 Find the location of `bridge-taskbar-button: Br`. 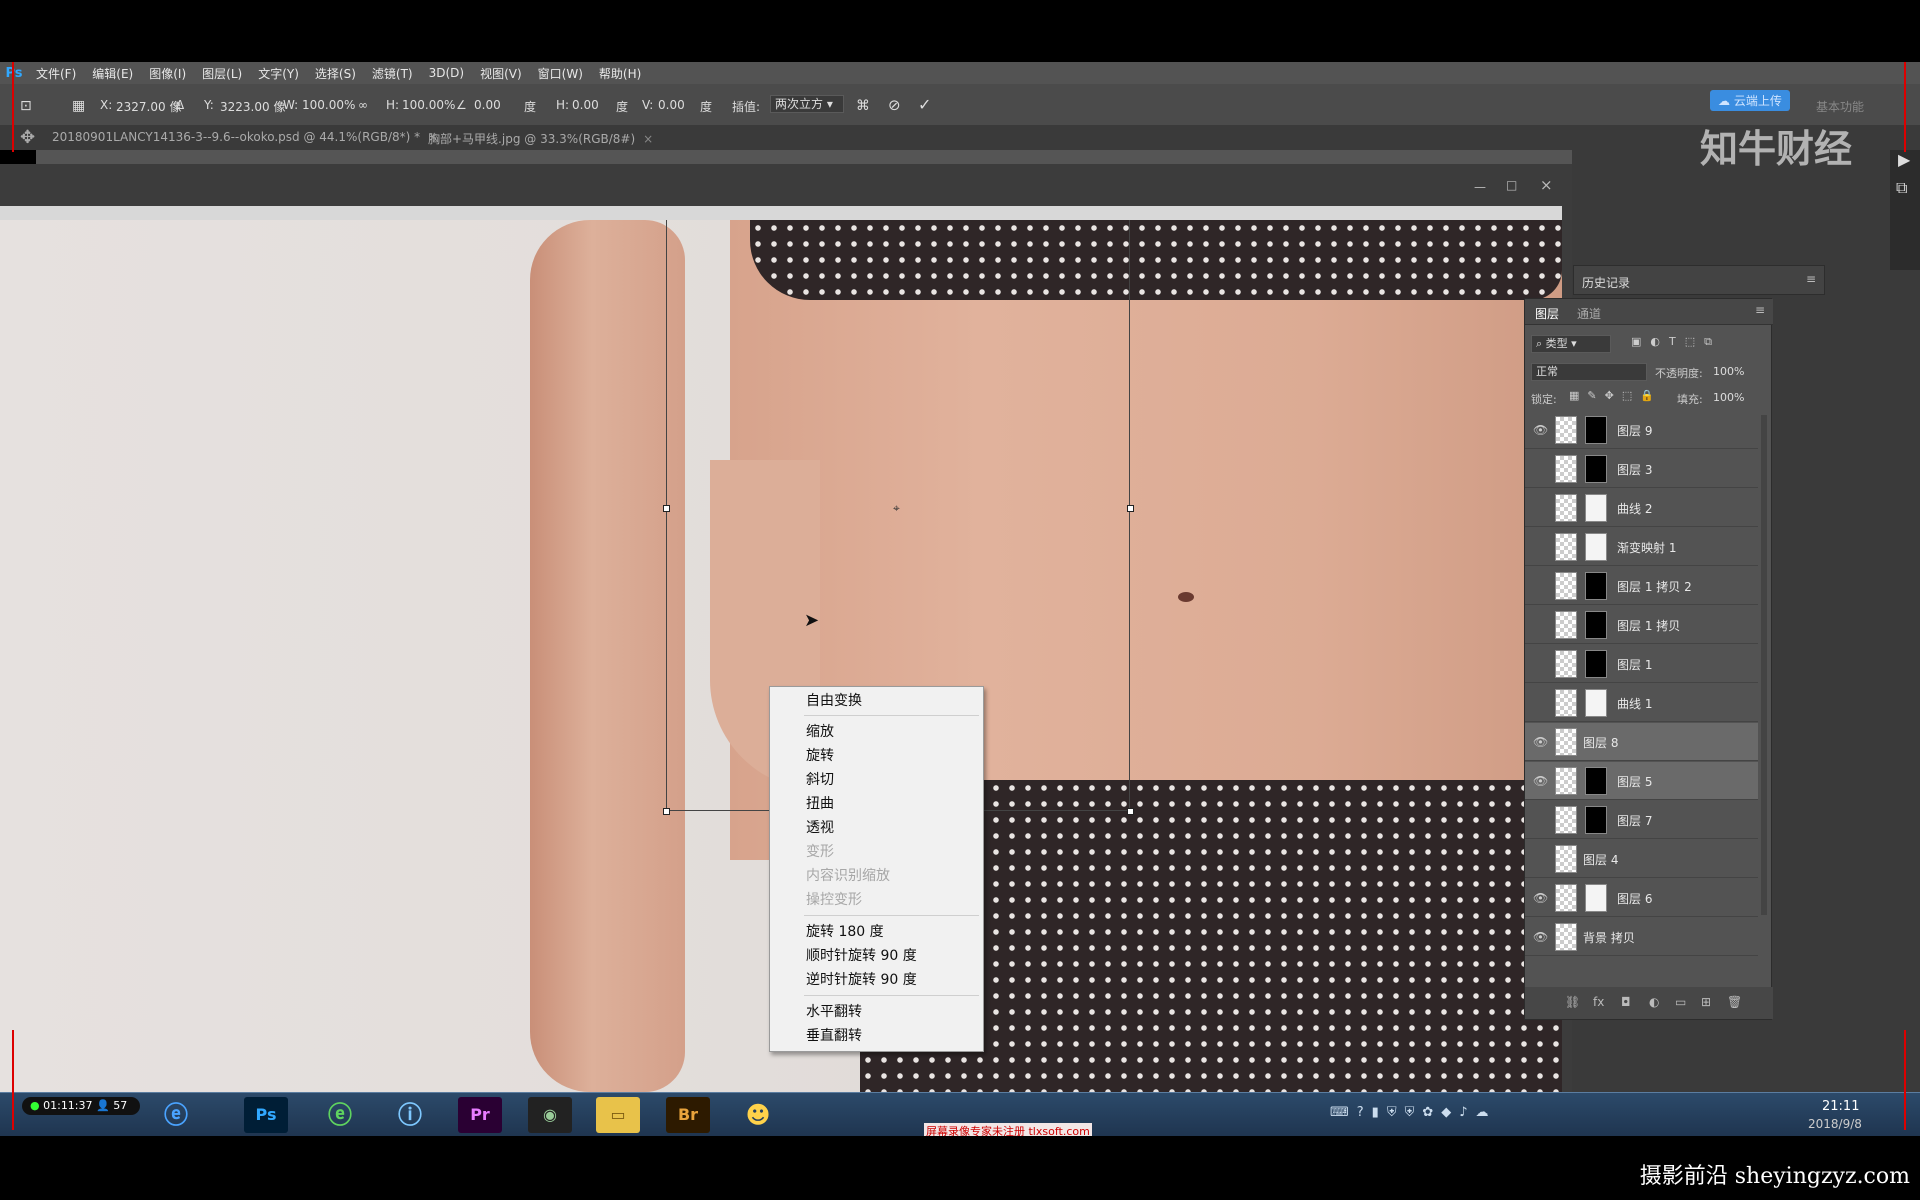

bridge-taskbar-button: Br is located at coordinates (688, 1115).